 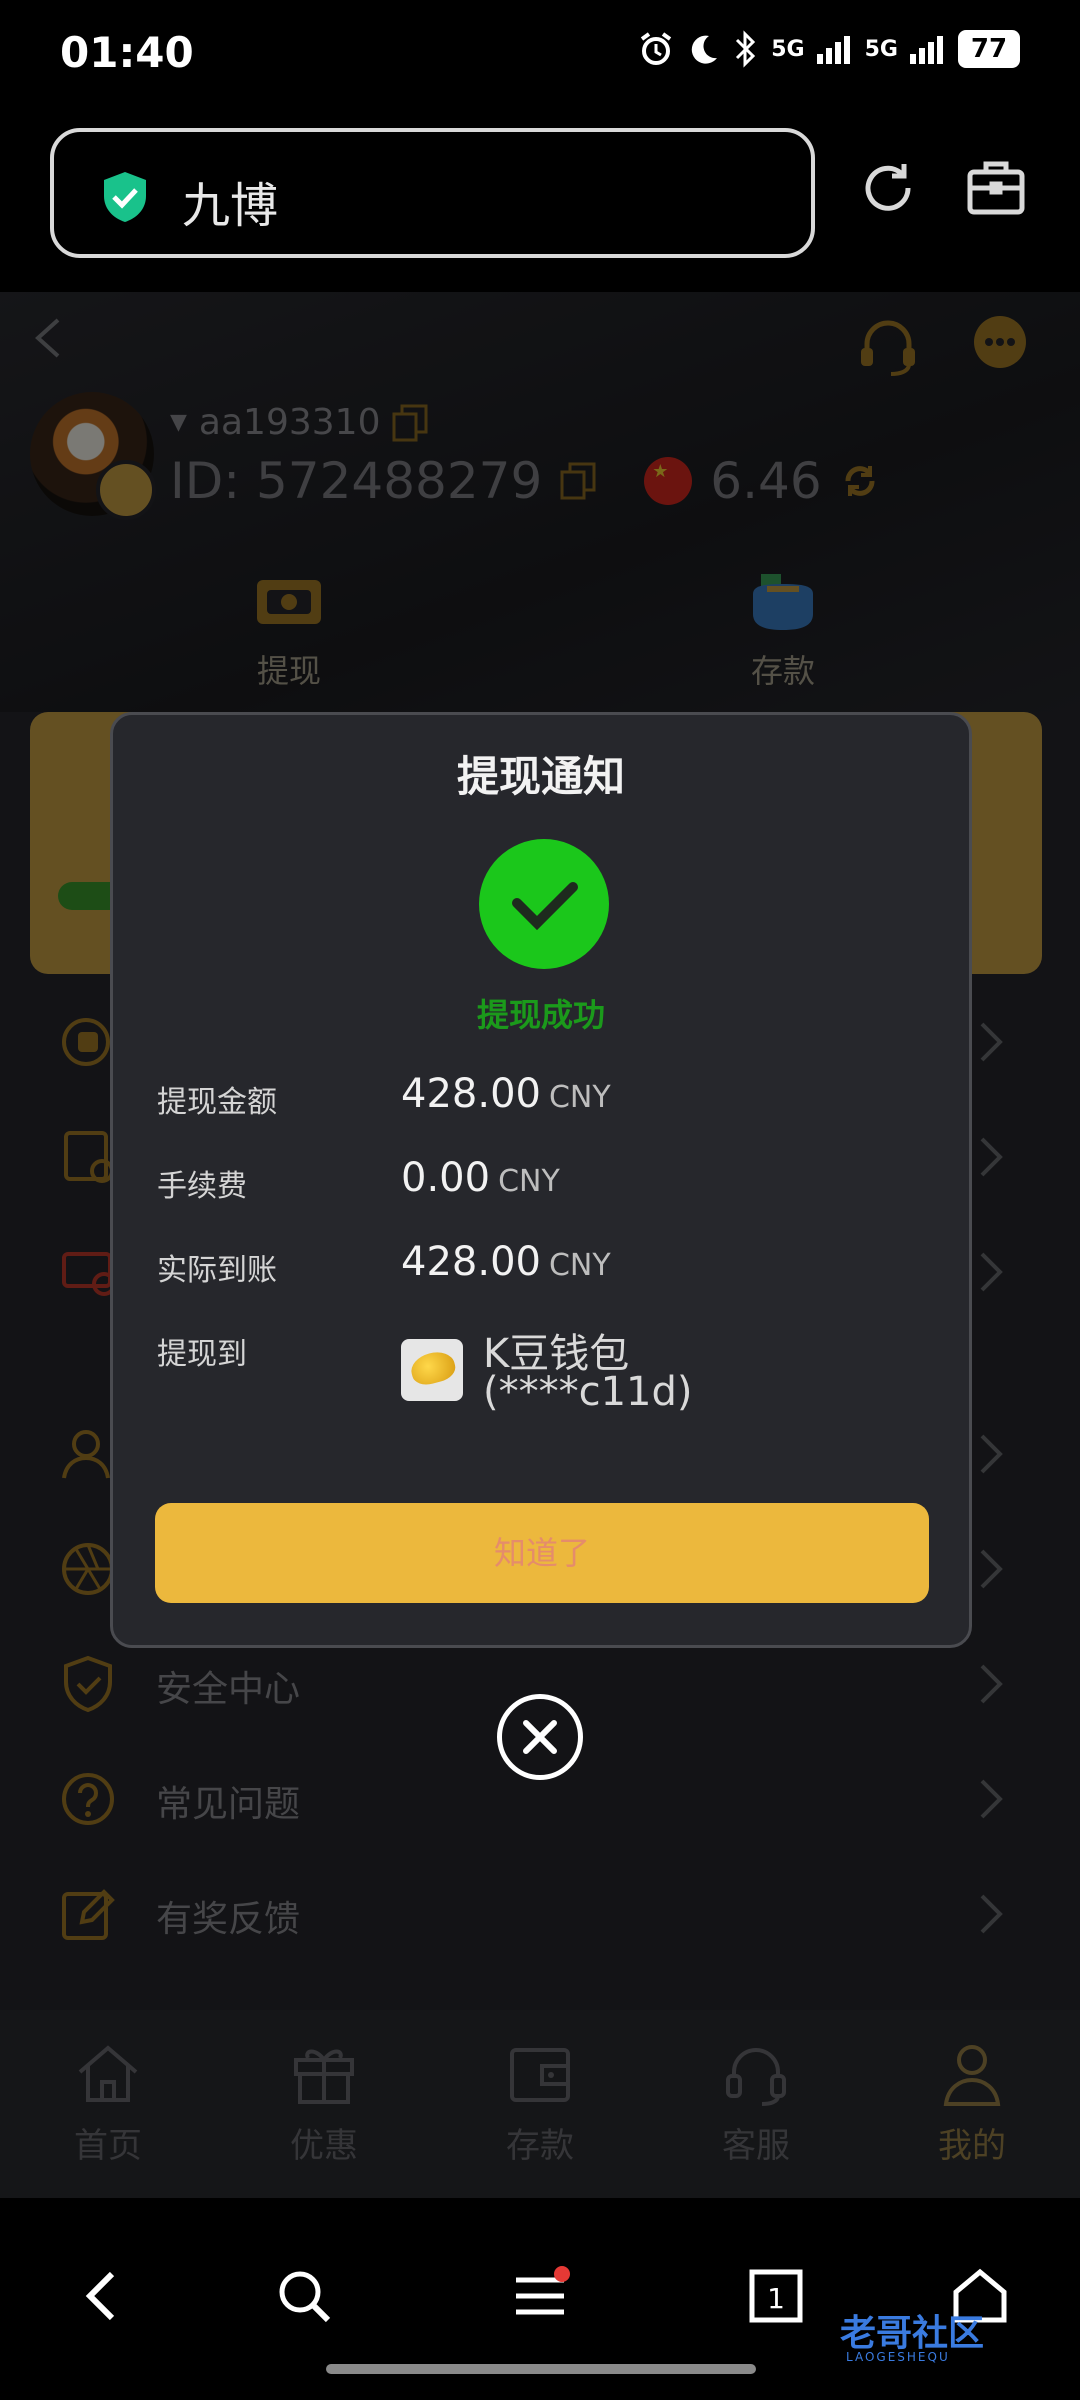 What do you see at coordinates (217, 1102) in the screenshot?
I see `row-label: 提现金额` at bounding box center [217, 1102].